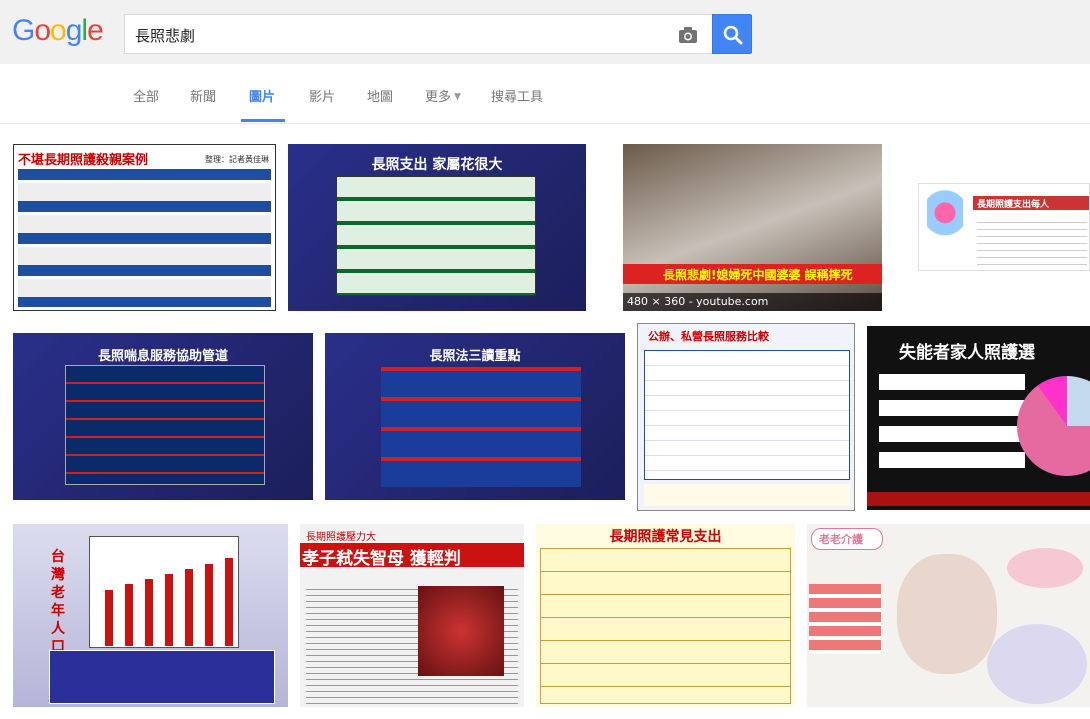 The height and width of the screenshot is (719, 1090). Describe the element at coordinates (457, 97) in the screenshot. I see `caret-down-icon: ▼` at that location.